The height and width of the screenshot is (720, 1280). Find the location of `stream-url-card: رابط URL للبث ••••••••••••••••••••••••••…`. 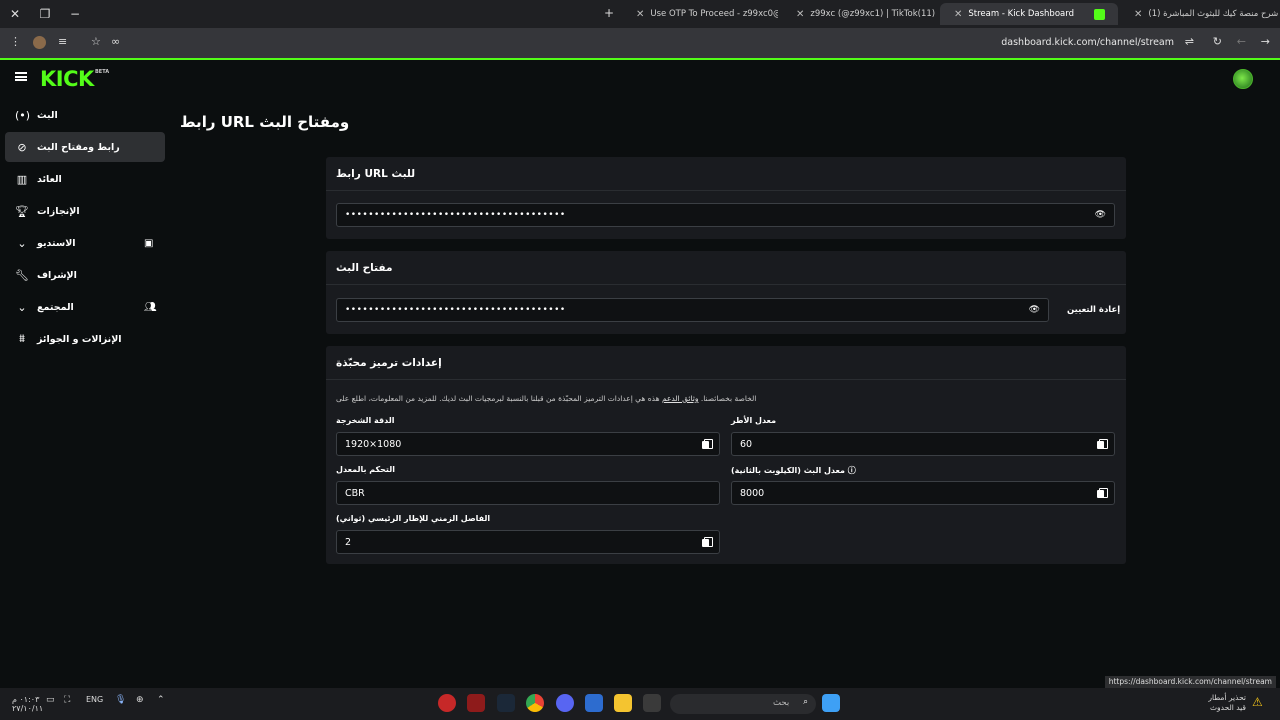

stream-url-card: رابط URL للبث ••••••••••••••••••••••••••… is located at coordinates (726, 198).